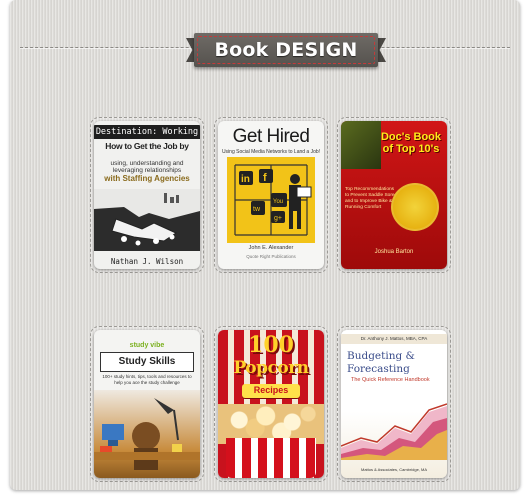 This screenshot has width=530, height=500. I want to click on cover-title: How to Get the Job by, so click(147, 146).